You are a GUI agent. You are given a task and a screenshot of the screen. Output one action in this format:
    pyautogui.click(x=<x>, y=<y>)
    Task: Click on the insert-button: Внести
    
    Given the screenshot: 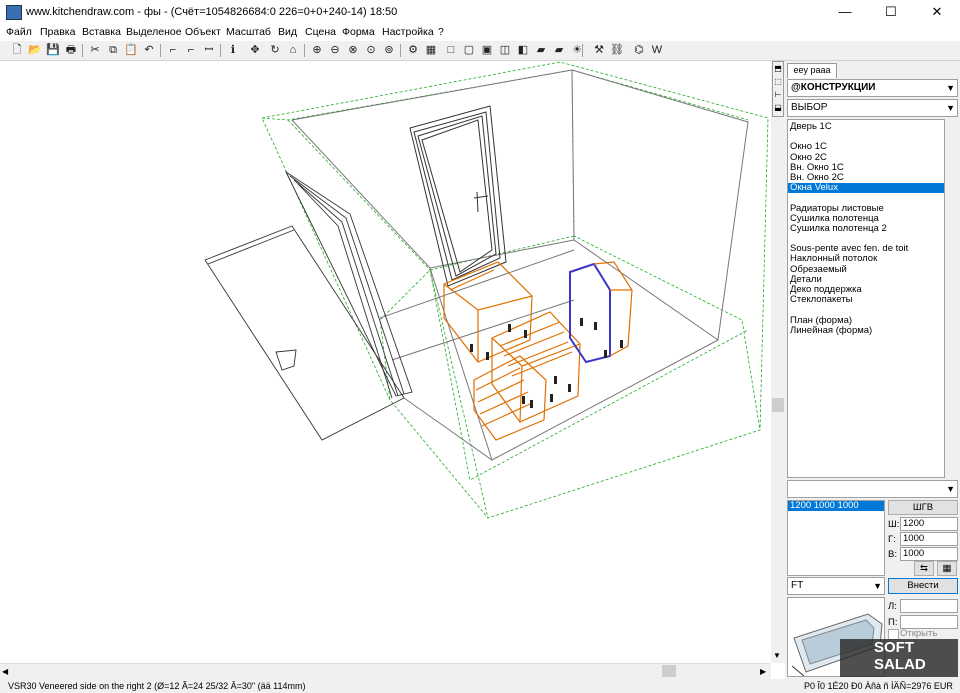 What is the action you would take?
    pyautogui.click(x=923, y=586)
    